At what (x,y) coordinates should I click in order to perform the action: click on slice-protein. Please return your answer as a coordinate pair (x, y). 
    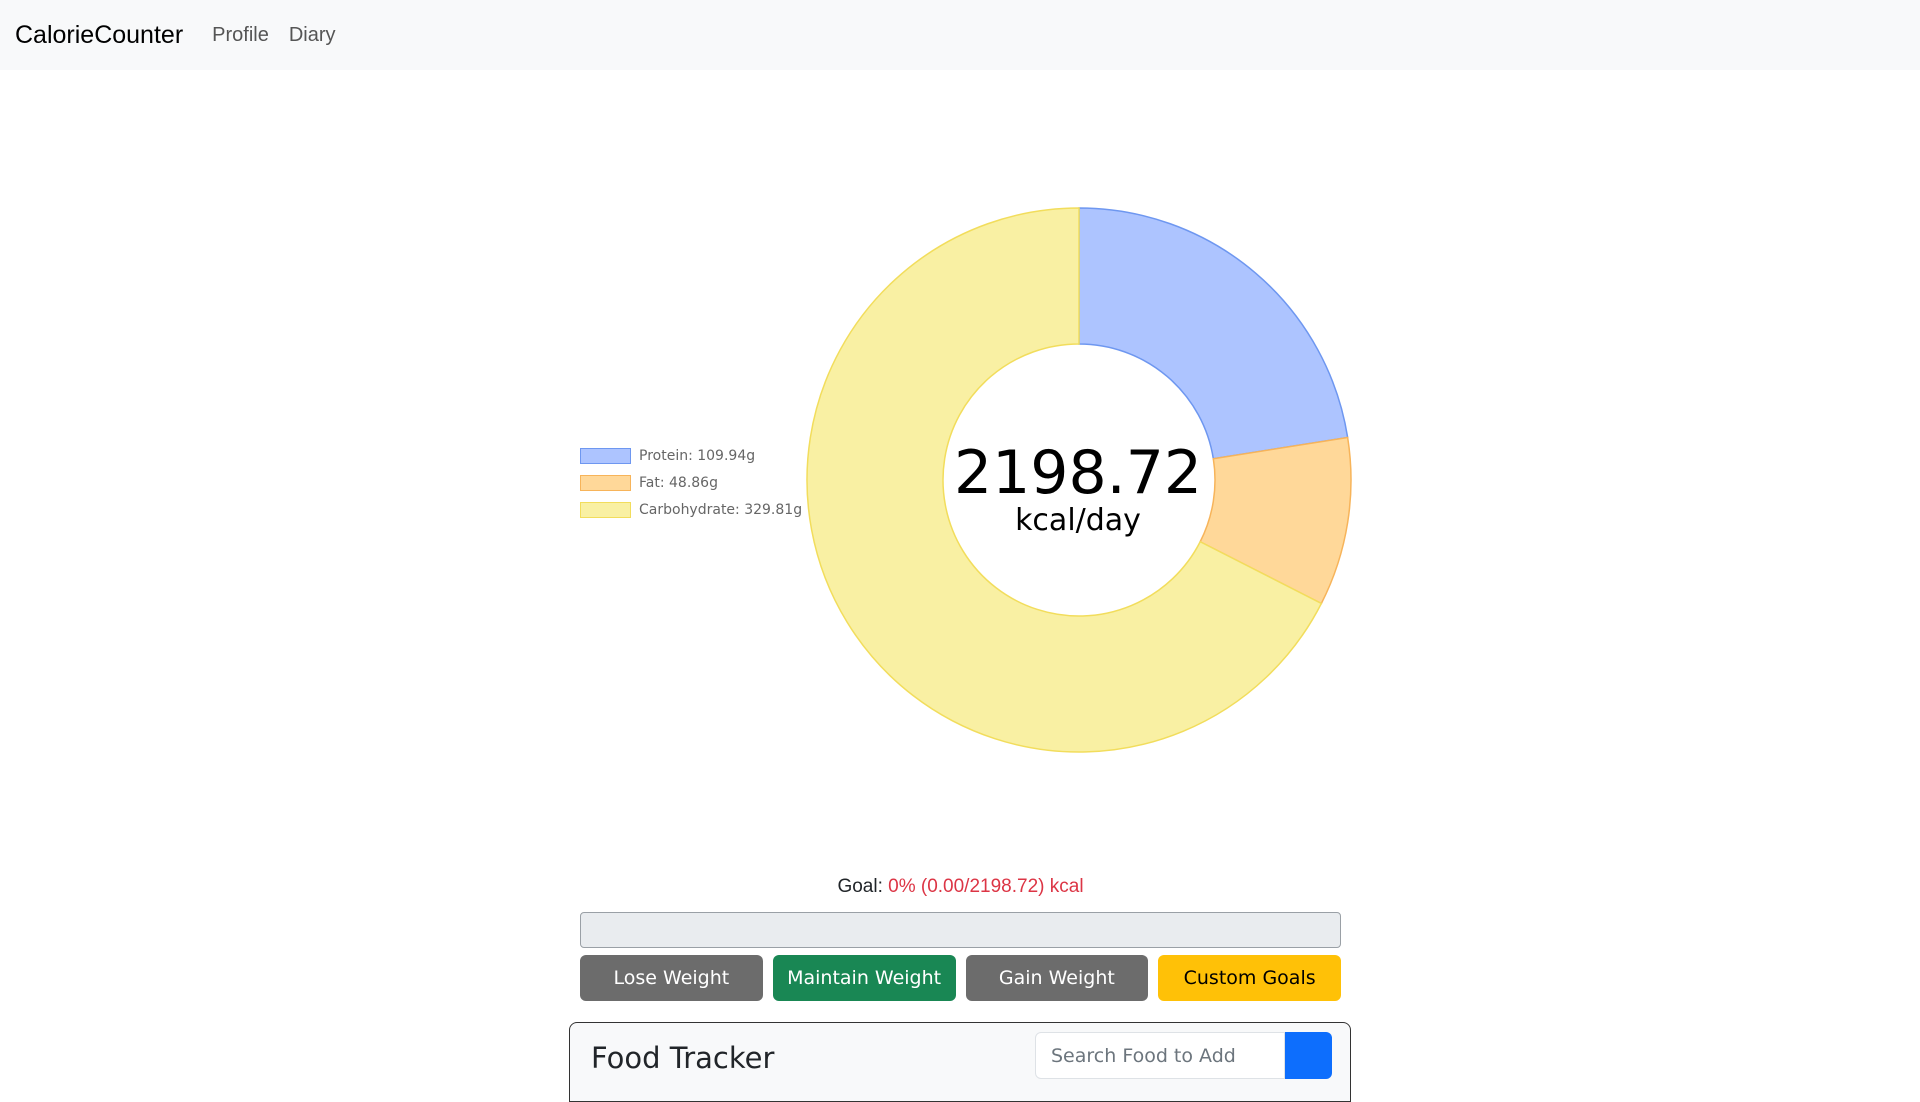
    Looking at the image, I should click on (1213, 333).